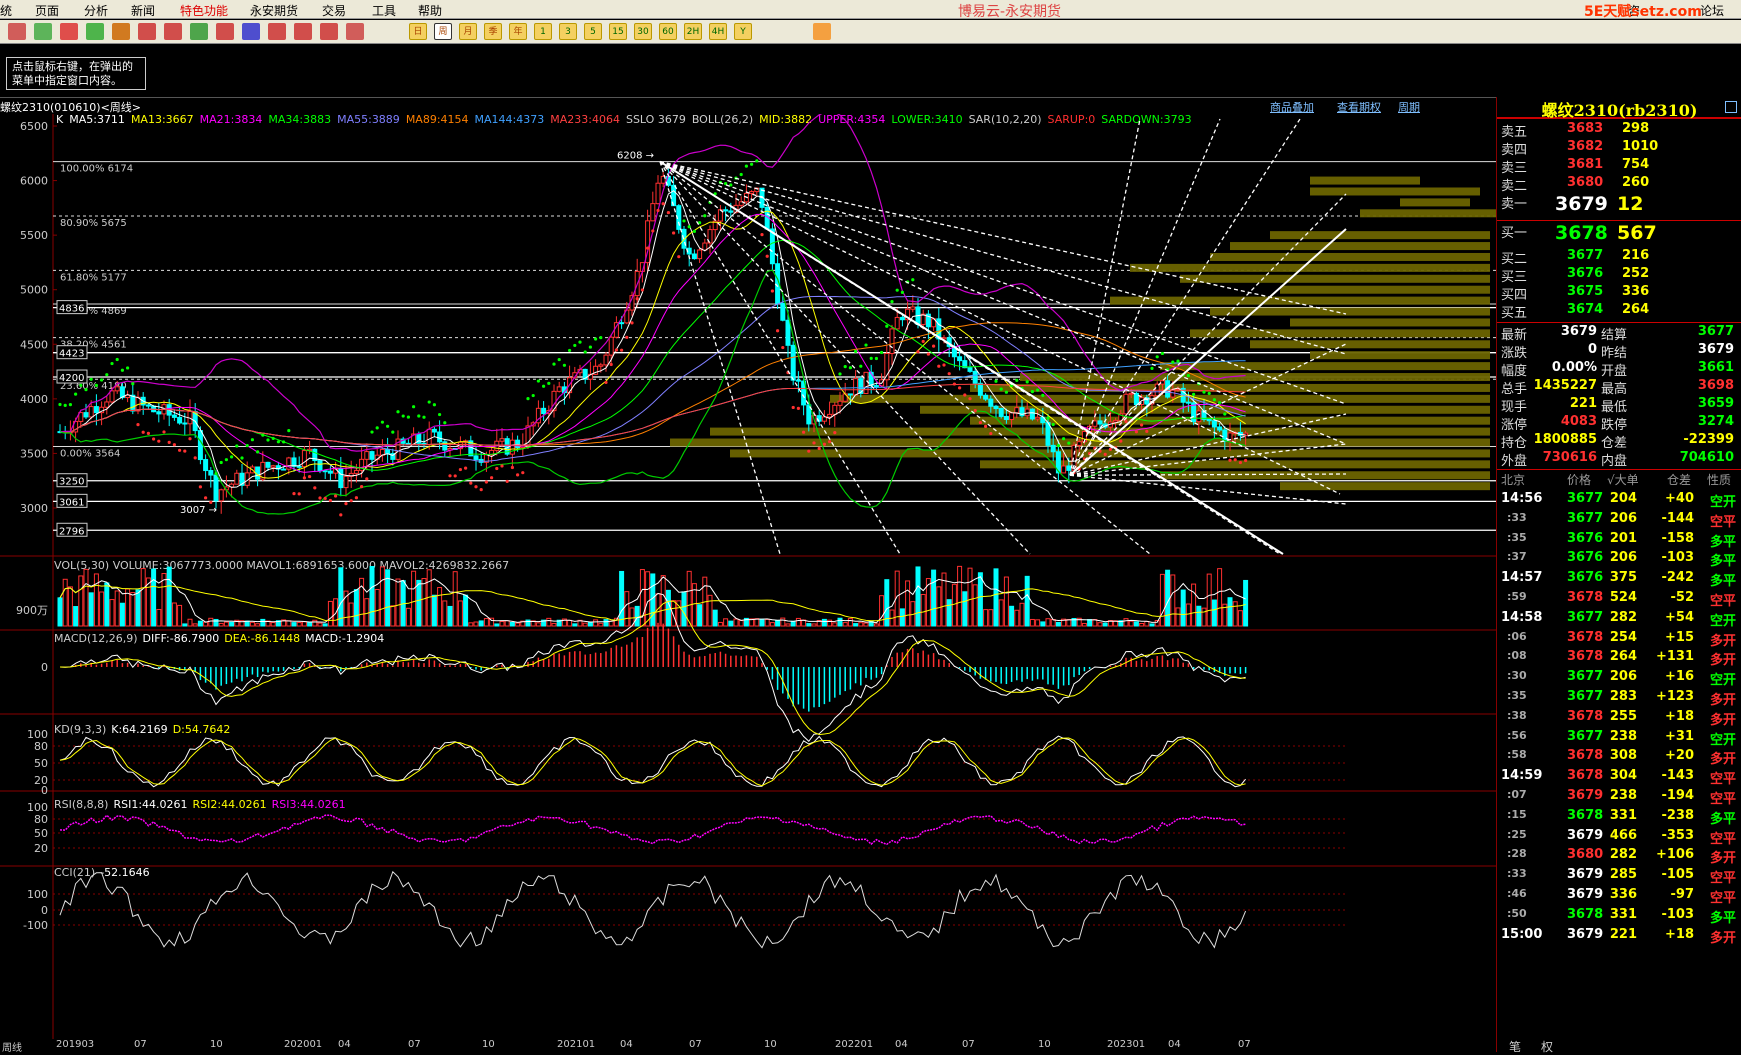 The image size is (1741, 1055). Describe the element at coordinates (199, 31) in the screenshot. I see `draw-icon` at that location.